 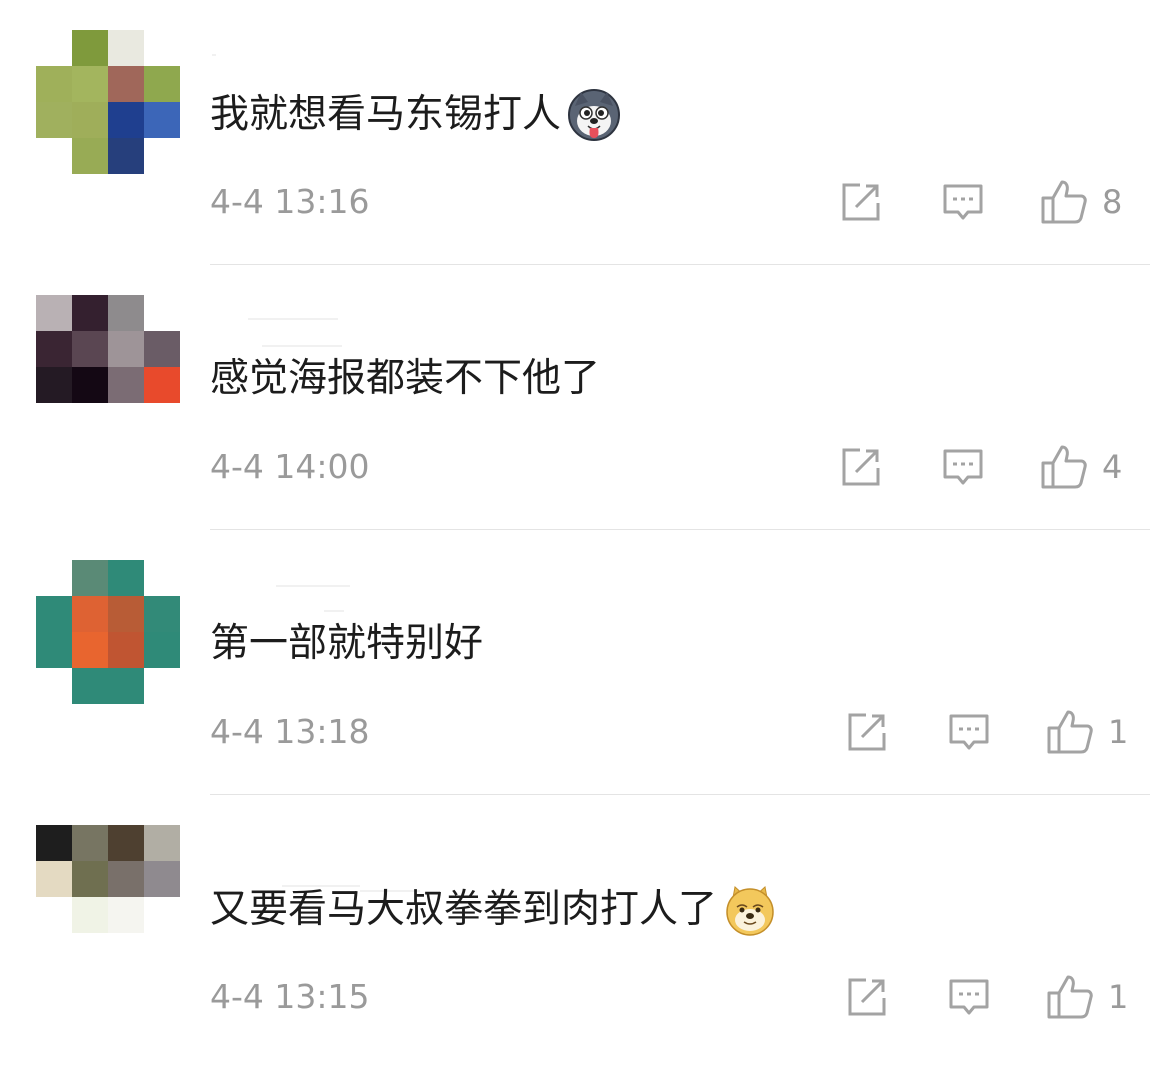 I want to click on comment-text: 感觉海报都装不下他了, so click(x=405, y=378).